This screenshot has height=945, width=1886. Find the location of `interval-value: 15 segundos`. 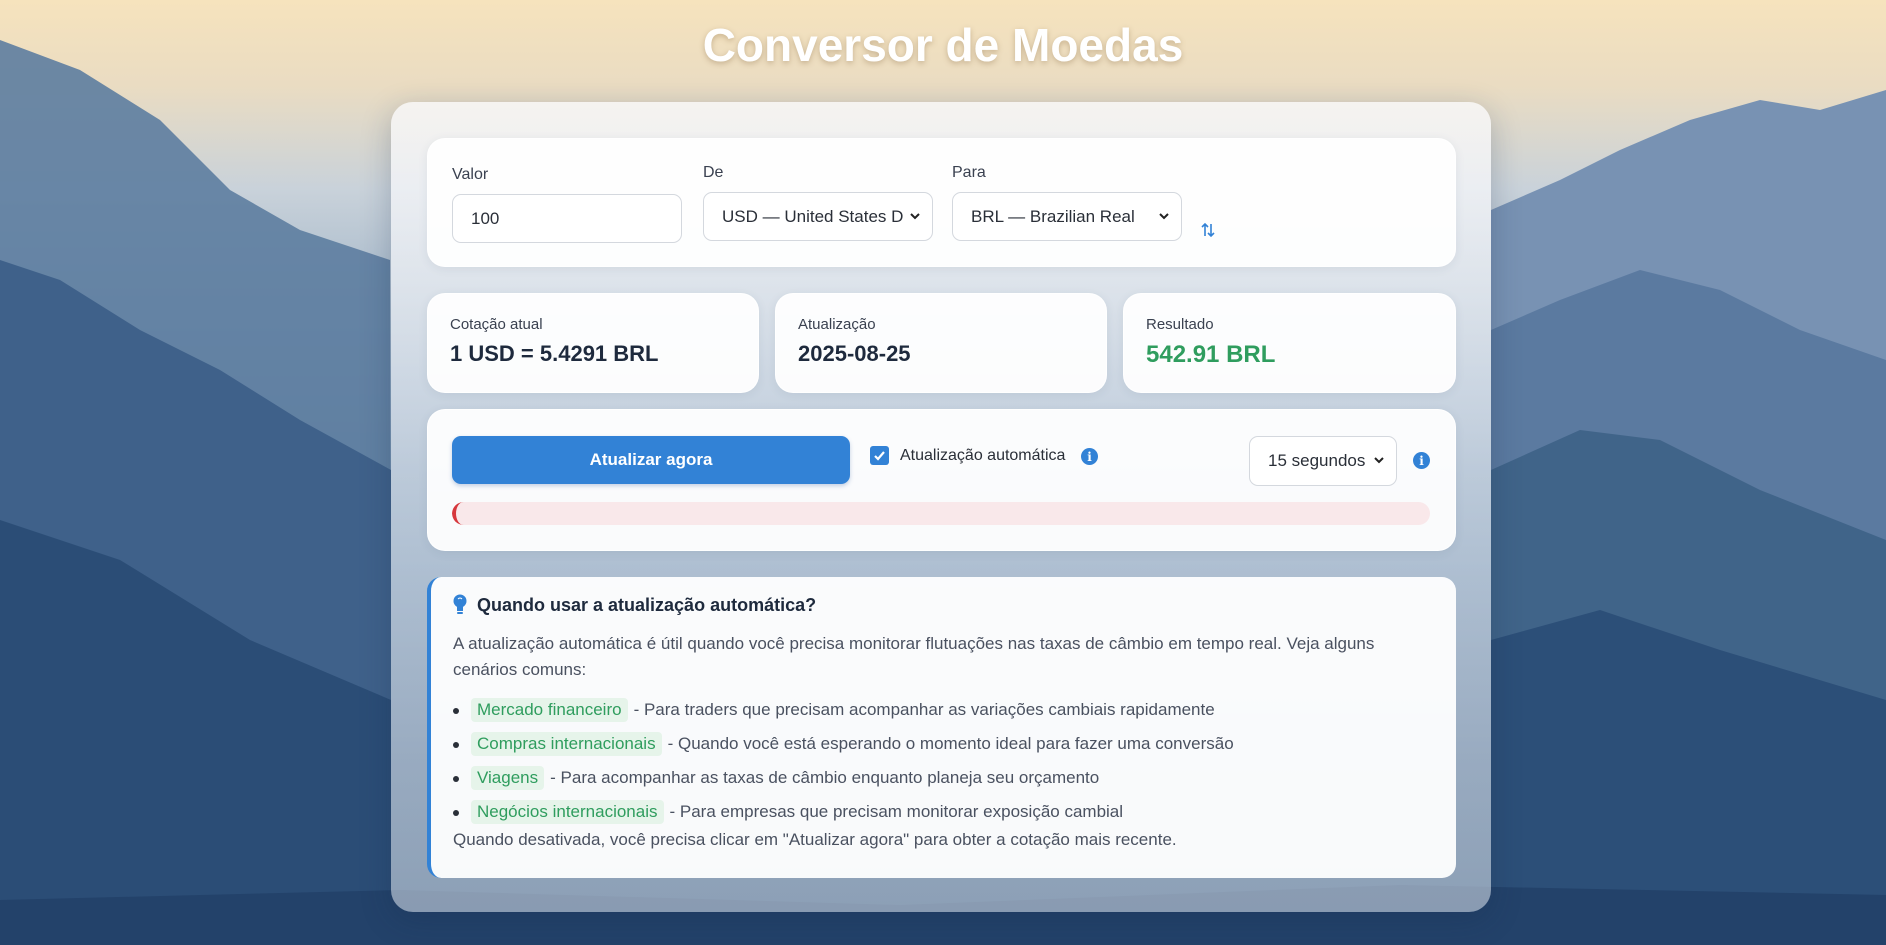

interval-value: 15 segundos is located at coordinates (1317, 460).